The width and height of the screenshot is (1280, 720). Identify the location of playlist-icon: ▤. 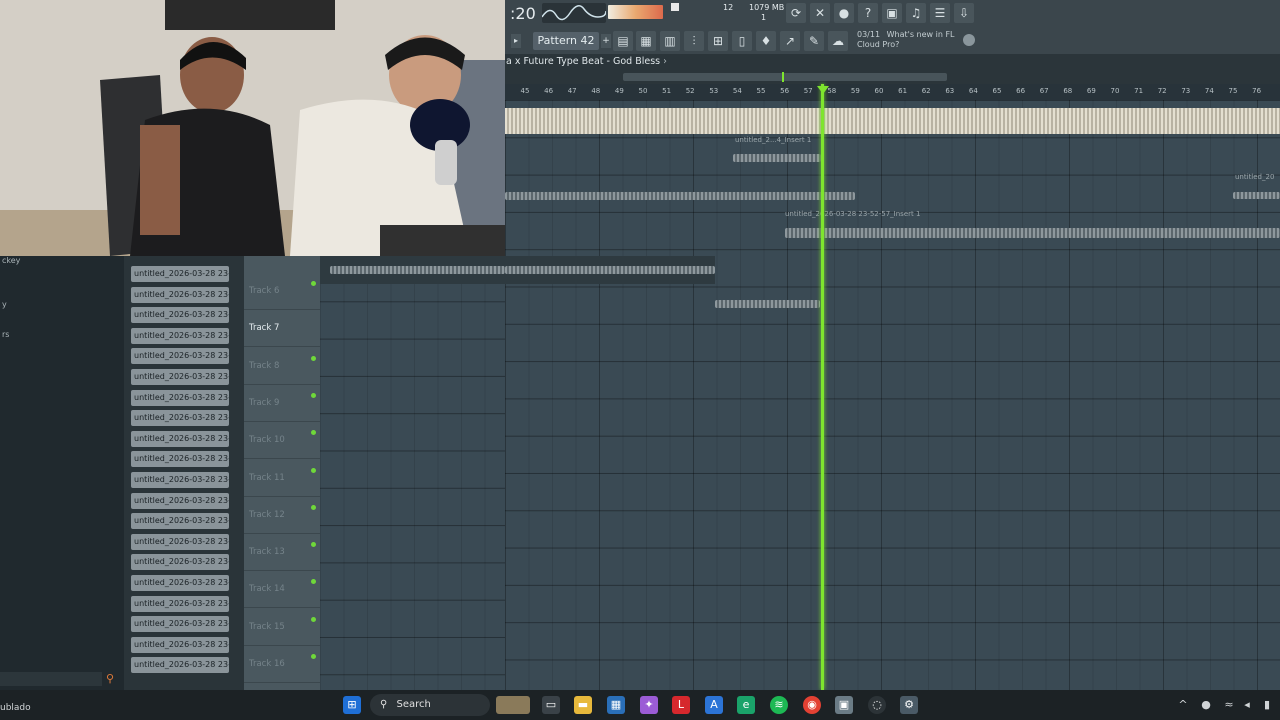
(623, 41).